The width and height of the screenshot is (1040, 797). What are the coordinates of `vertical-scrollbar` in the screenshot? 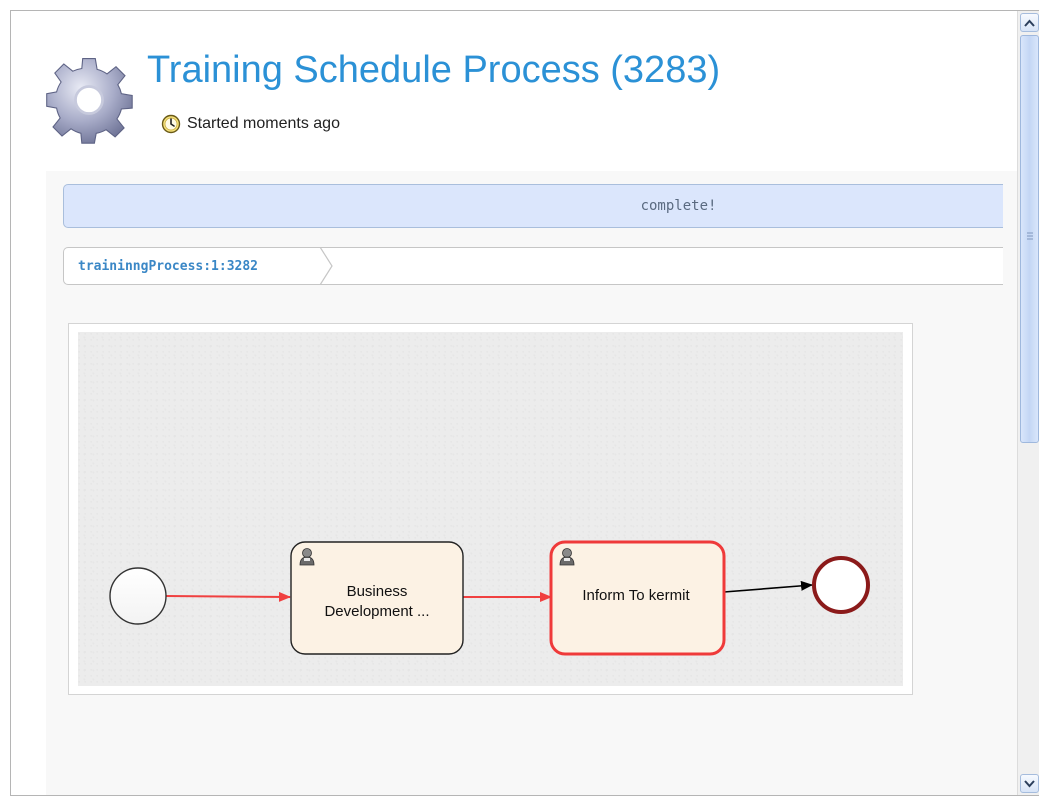 It's located at (1028, 403).